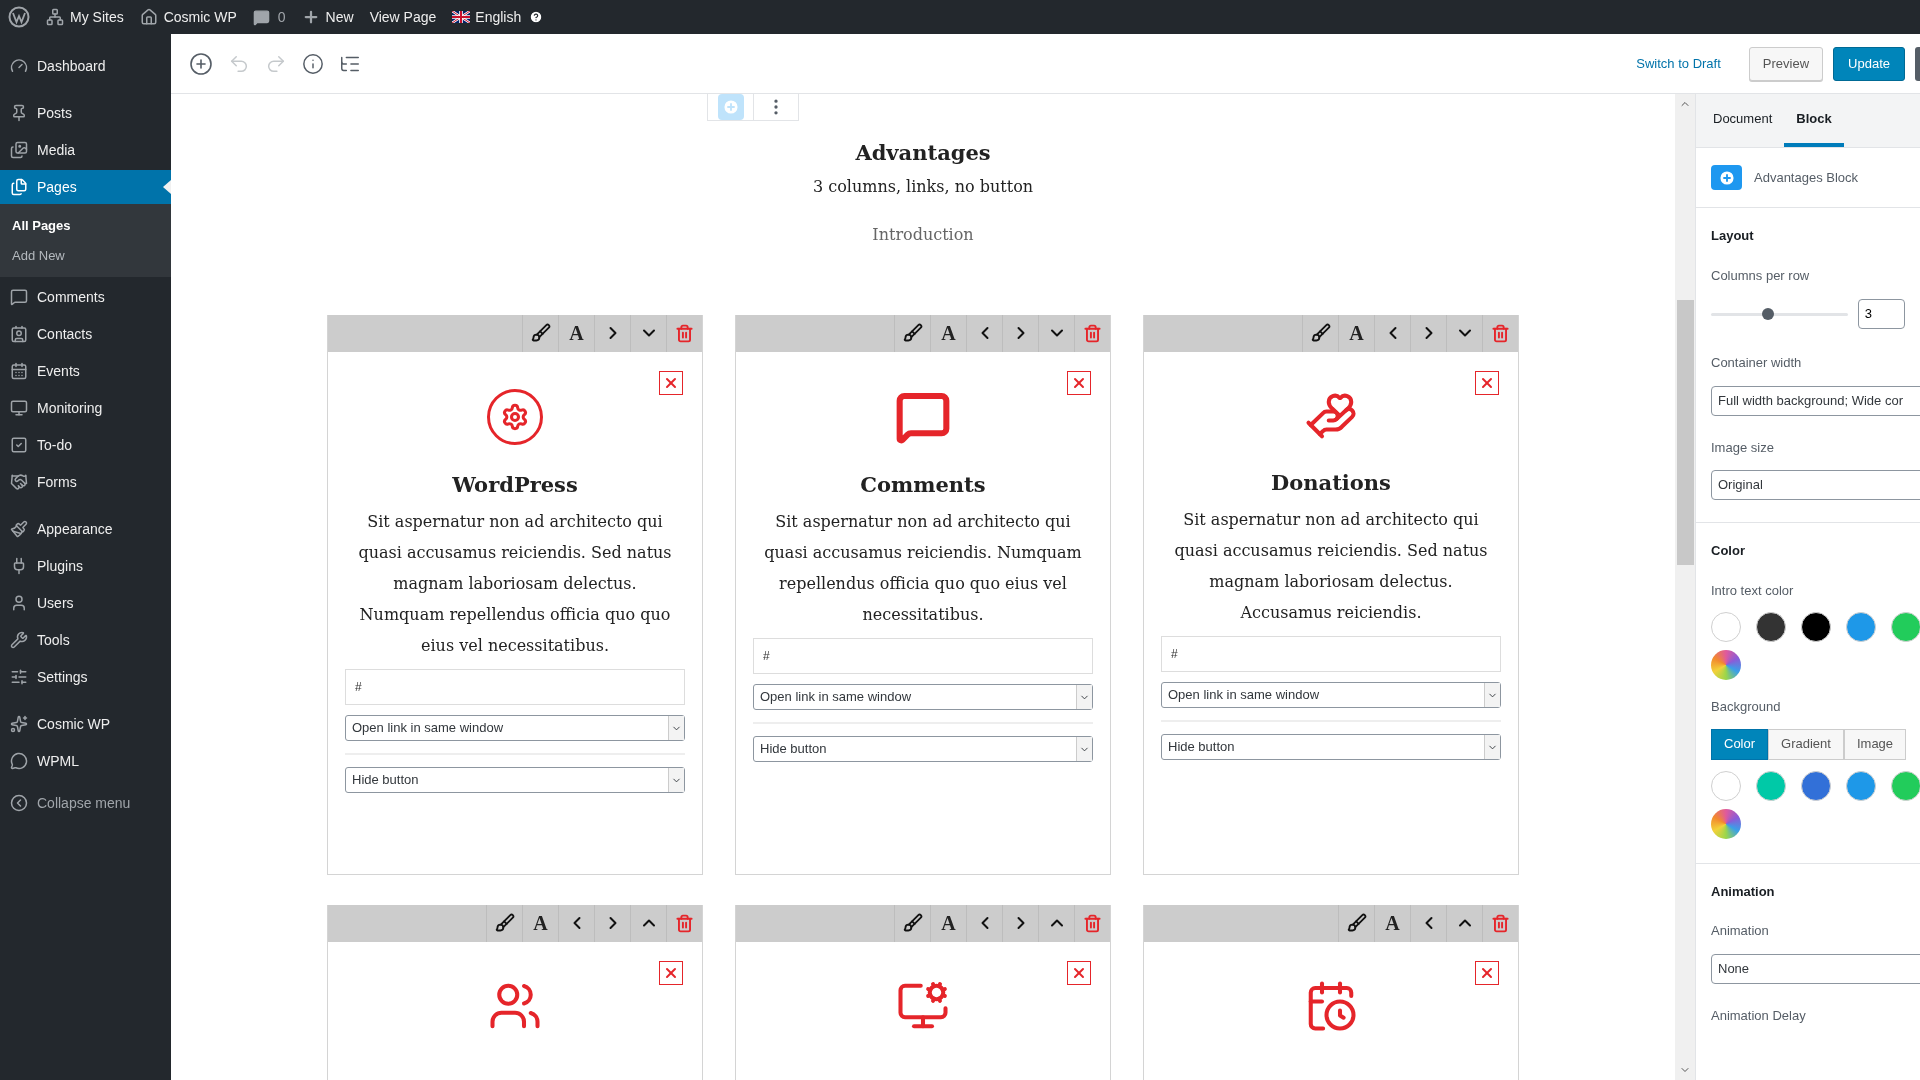  What do you see at coordinates (1881, 314) in the screenshot?
I see `number-input: 3` at bounding box center [1881, 314].